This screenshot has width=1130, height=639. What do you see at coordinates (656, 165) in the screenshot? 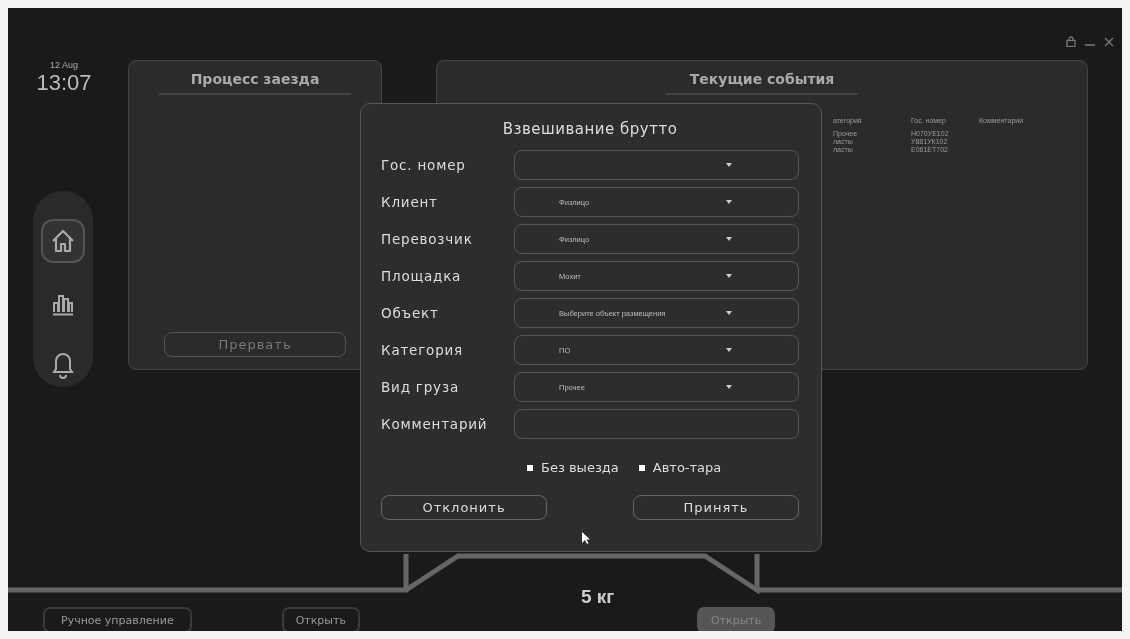
I see `dropdown-field` at bounding box center [656, 165].